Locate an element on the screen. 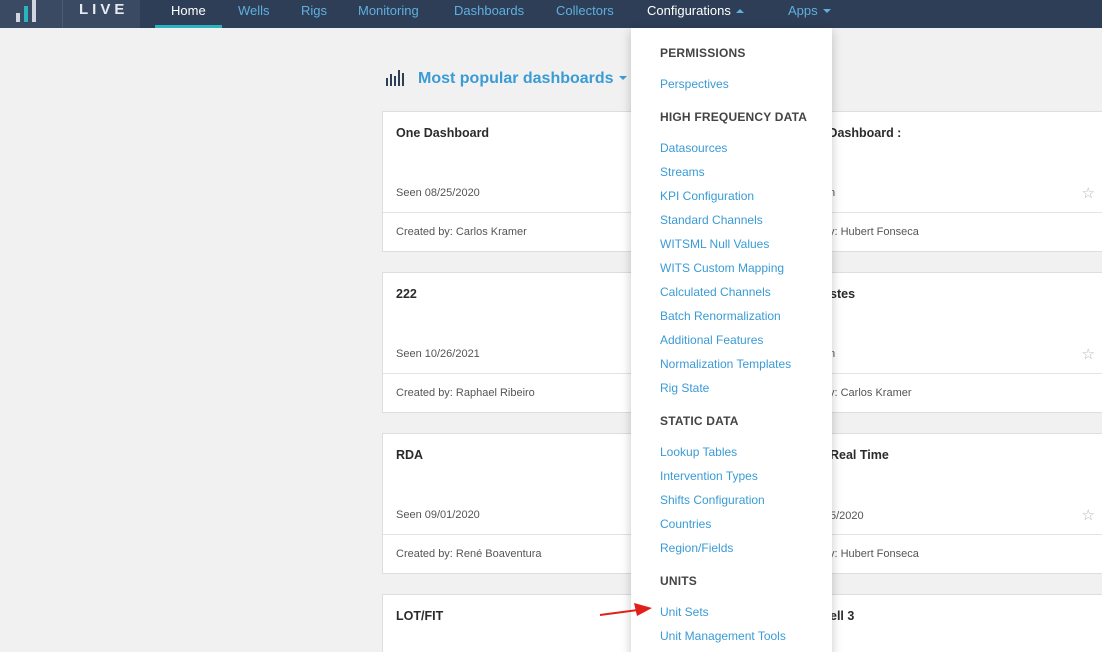 The height and width of the screenshot is (652, 1102). menu-item-batch-renormalization: Batch Renormalization is located at coordinates (720, 316).